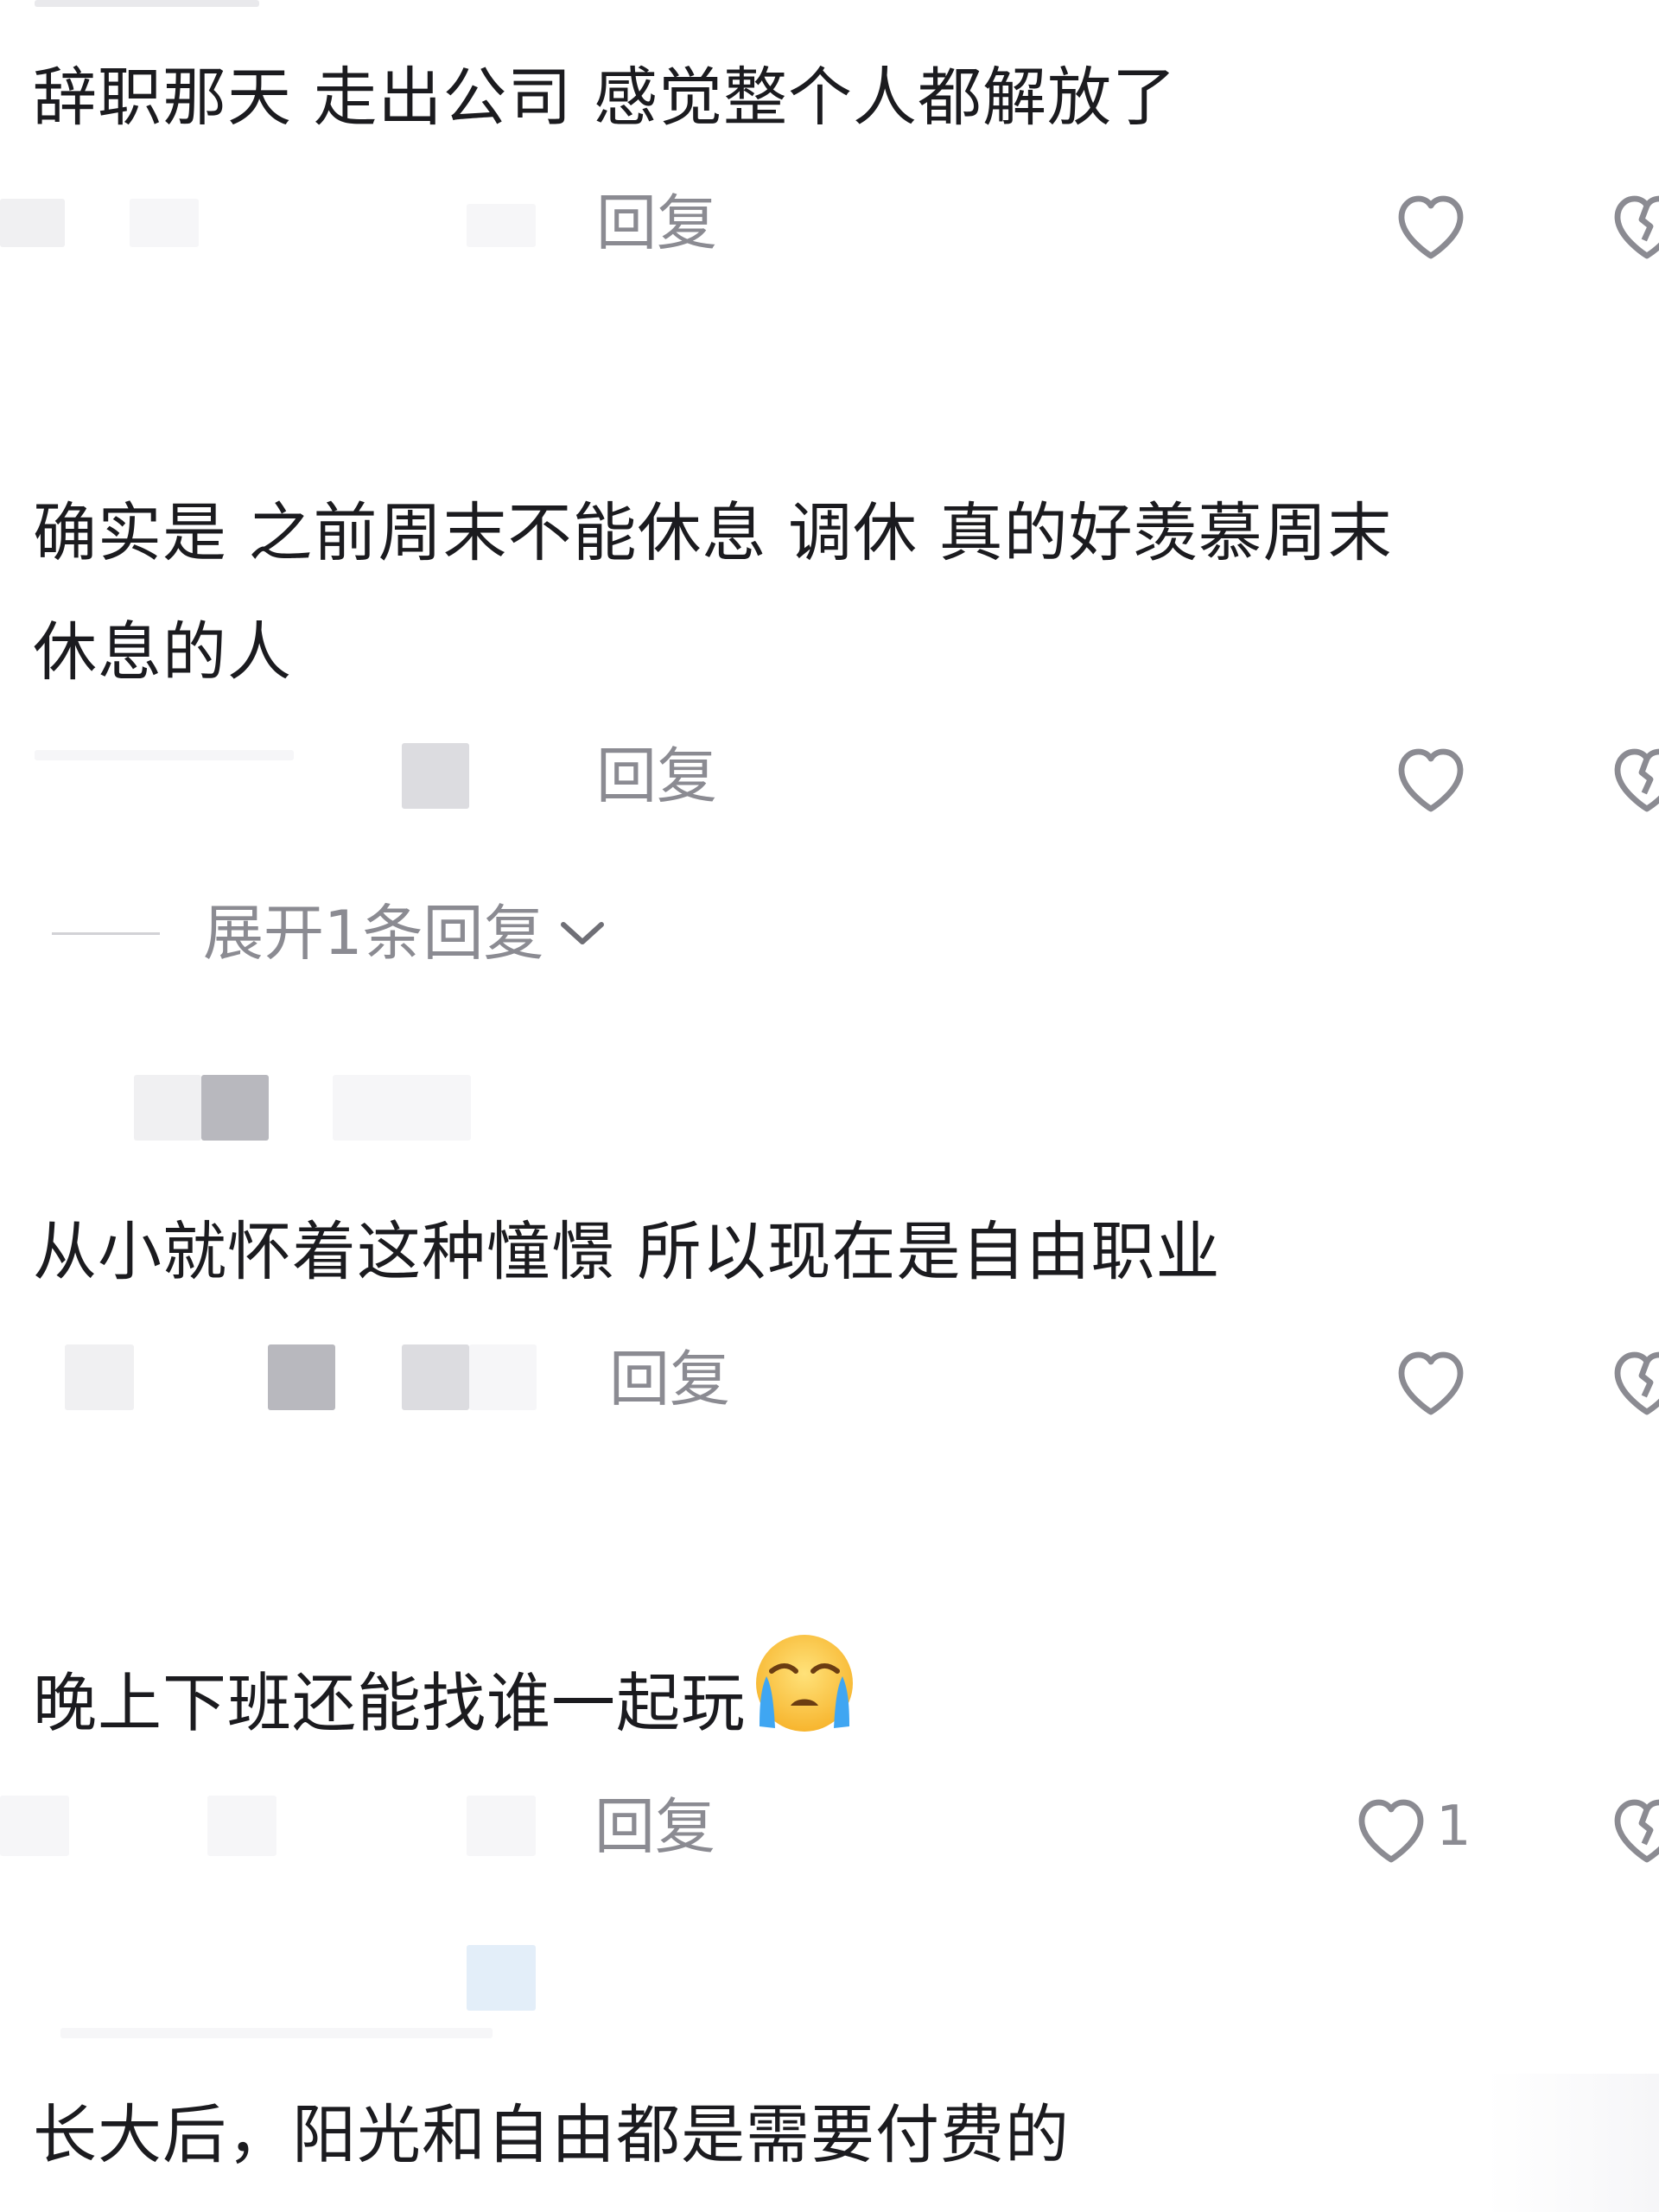 This screenshot has height=2212, width=1659. I want to click on bottom-right-watermark-fade, so click(1572, 2143).